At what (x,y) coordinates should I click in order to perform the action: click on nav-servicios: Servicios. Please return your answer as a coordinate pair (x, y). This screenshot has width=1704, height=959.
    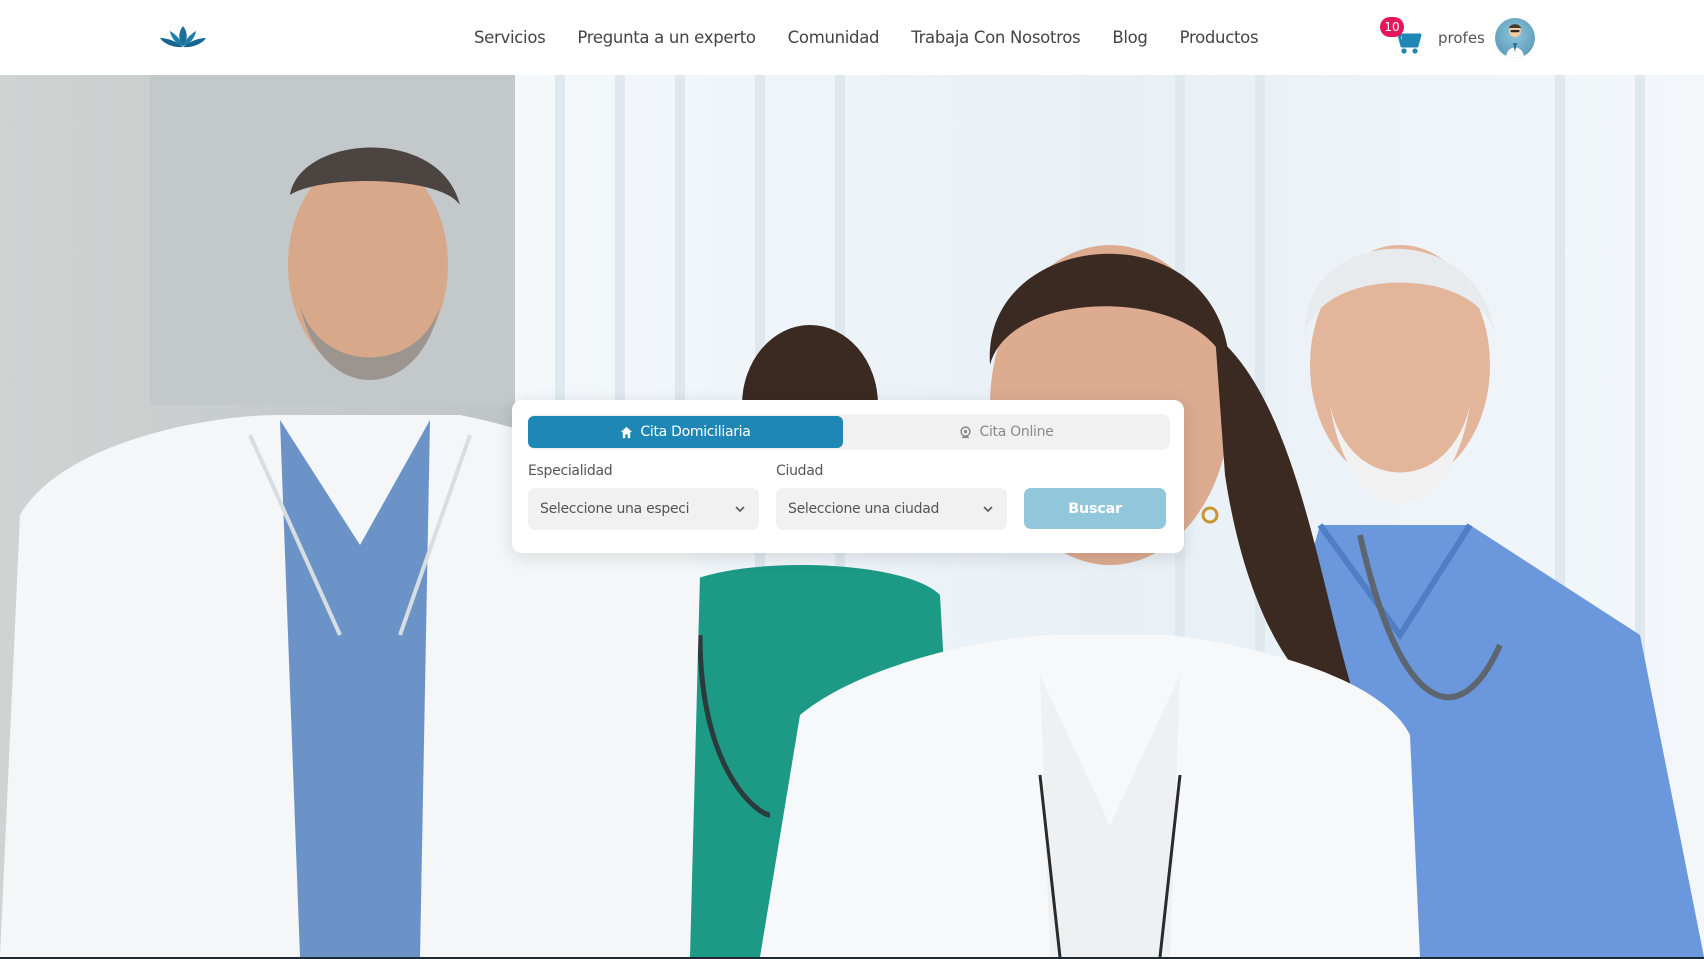
    Looking at the image, I should click on (510, 37).